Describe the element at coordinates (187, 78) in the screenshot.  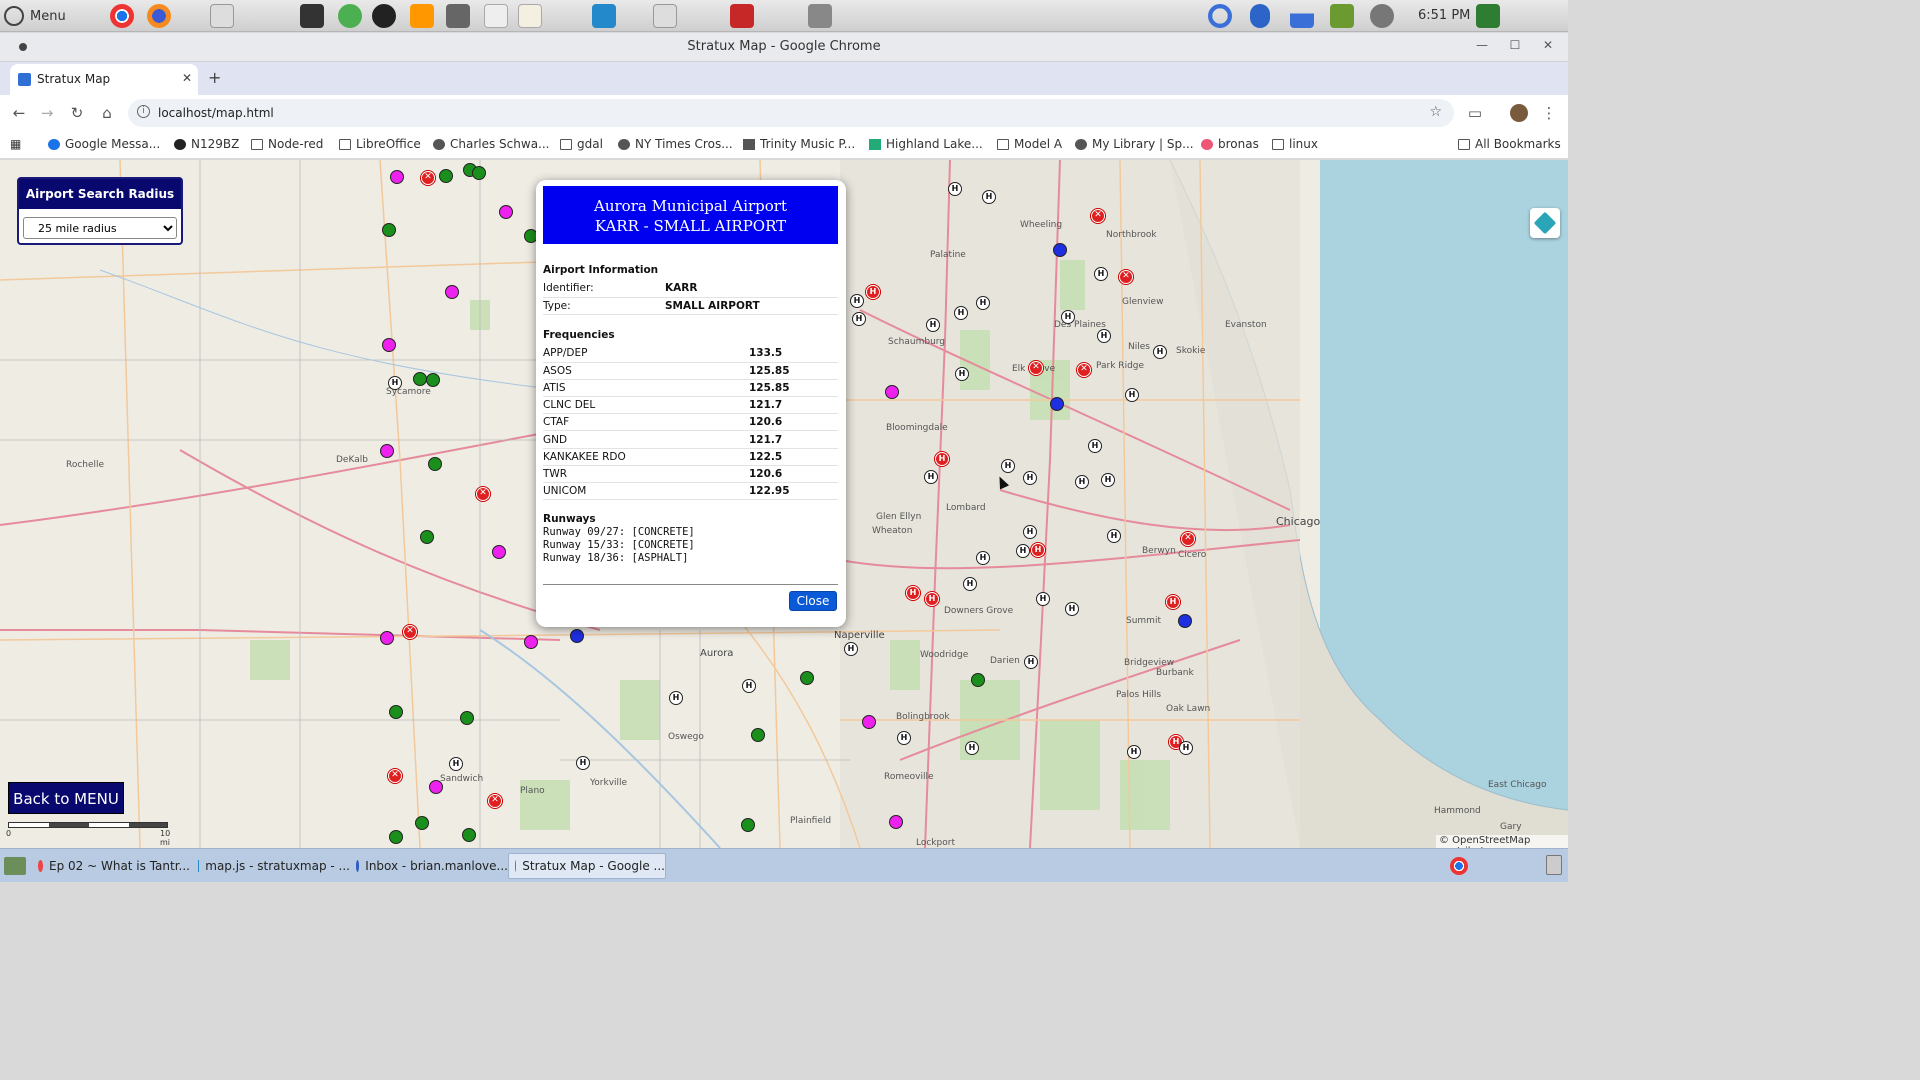
I see `tab-close-icon: ✕` at that location.